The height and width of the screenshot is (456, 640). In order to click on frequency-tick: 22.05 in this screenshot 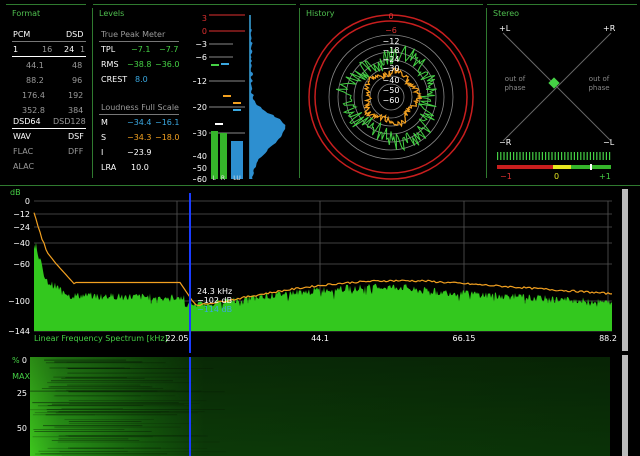, I will do `click(177, 338)`.